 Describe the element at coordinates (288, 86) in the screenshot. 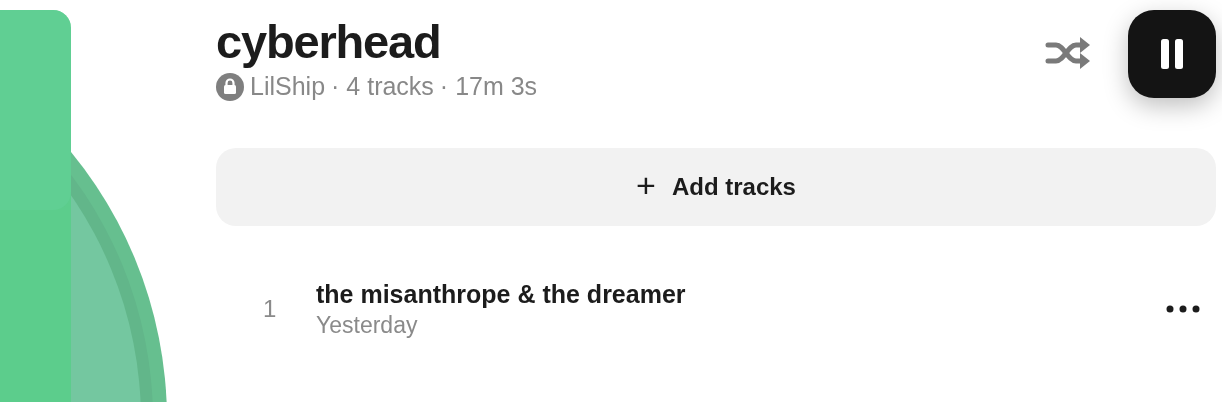

I see `owner-name: LilShip` at that location.